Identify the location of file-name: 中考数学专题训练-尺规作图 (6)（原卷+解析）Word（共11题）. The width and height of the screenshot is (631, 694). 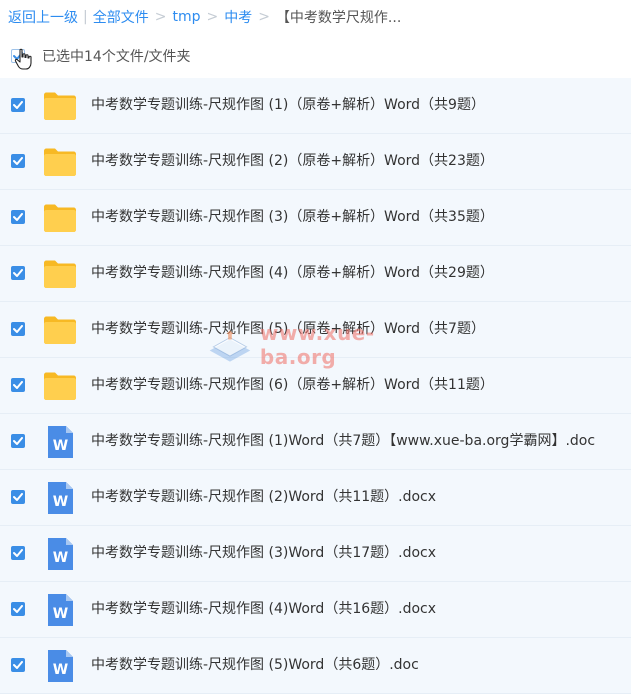
(292, 385).